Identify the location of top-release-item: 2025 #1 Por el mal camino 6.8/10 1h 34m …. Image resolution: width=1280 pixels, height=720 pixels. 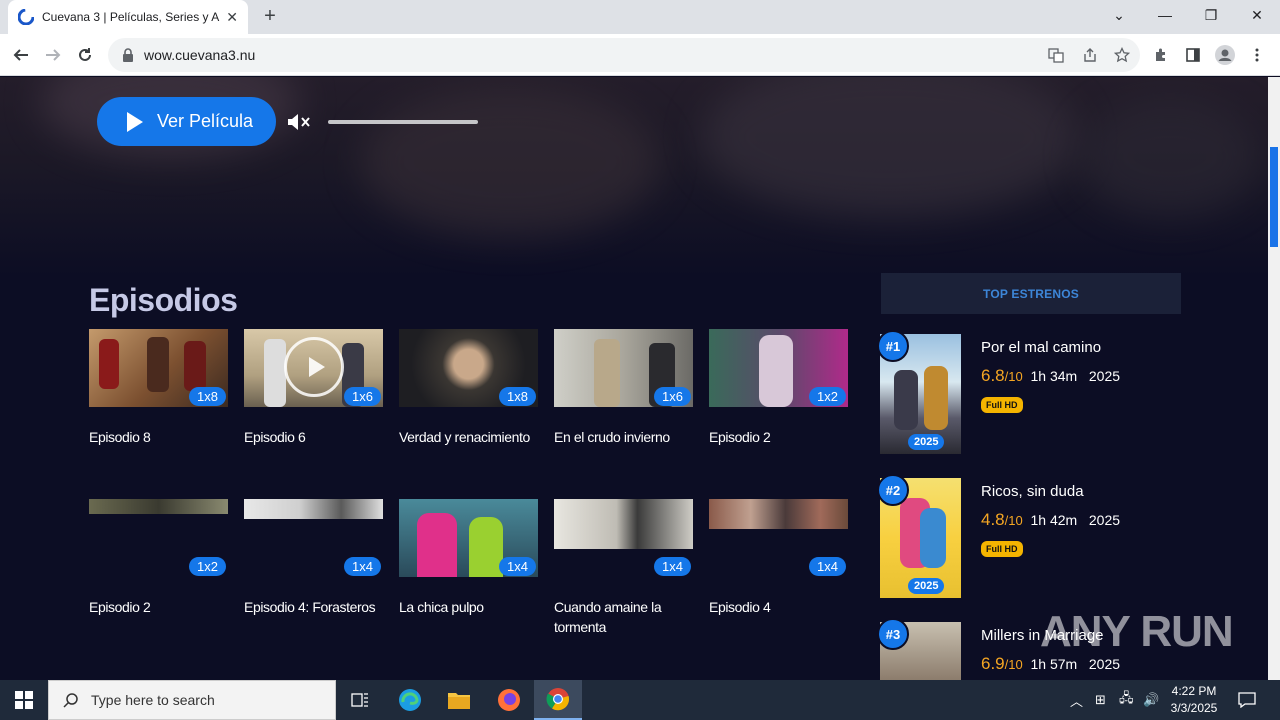
(1038, 394).